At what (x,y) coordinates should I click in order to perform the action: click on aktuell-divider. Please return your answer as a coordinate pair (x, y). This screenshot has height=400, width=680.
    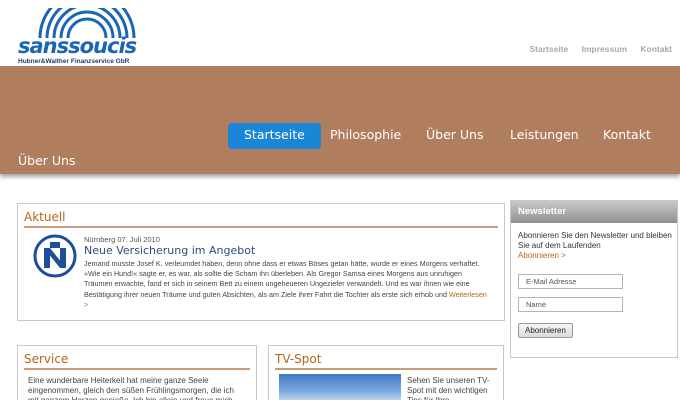
    Looking at the image, I should click on (261, 227).